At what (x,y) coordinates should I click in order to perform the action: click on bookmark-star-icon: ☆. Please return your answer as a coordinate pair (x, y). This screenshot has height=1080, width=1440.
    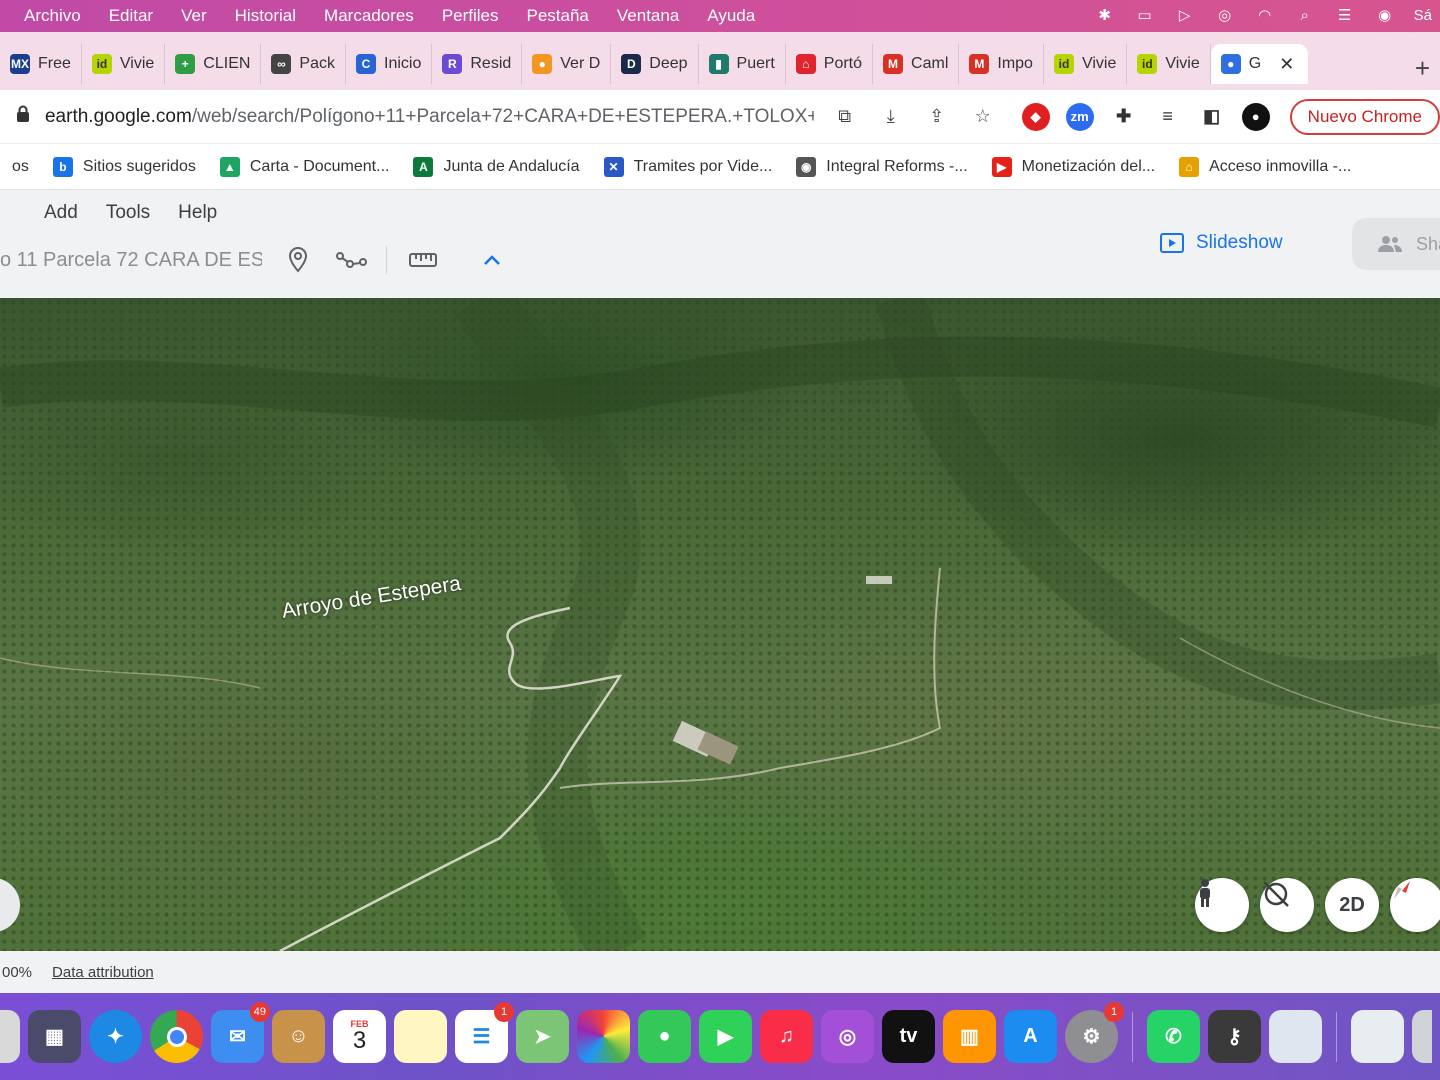
    Looking at the image, I should click on (983, 117).